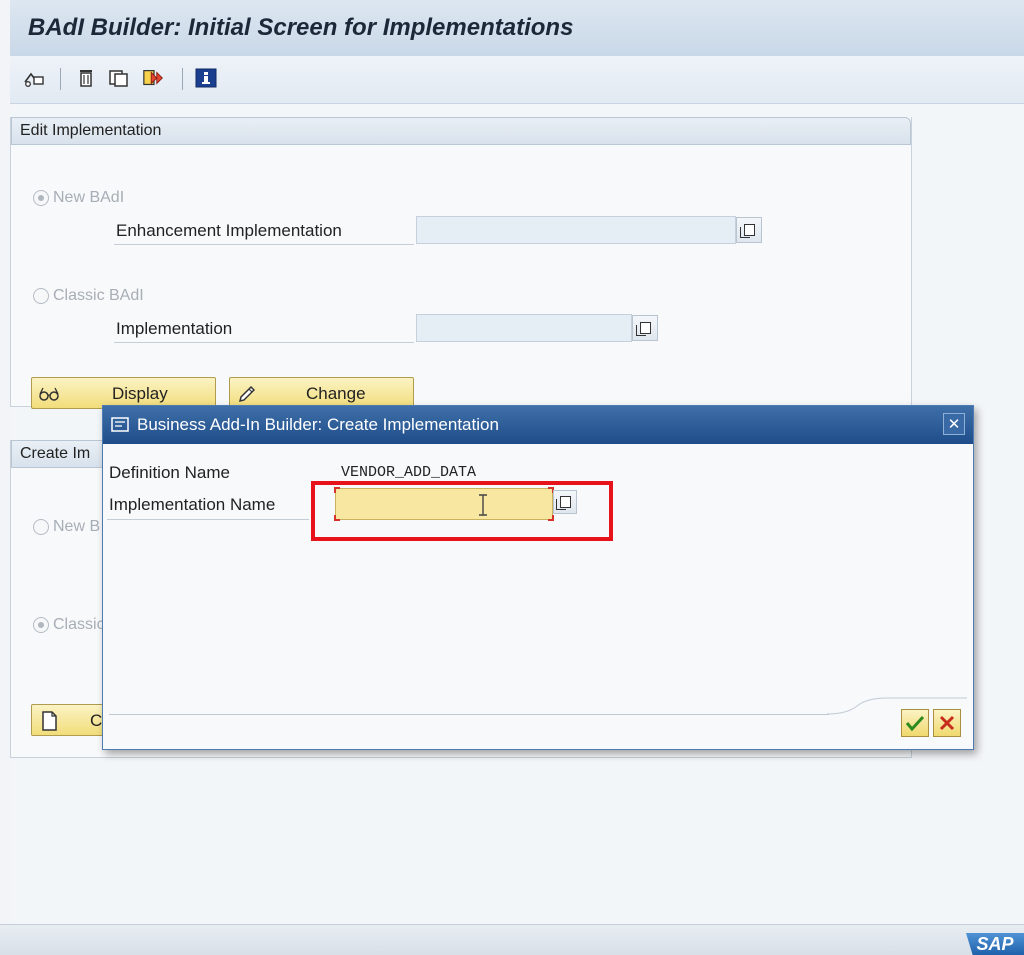 This screenshot has width=1024, height=955. I want to click on enhancement-implementation-input, so click(576, 230).